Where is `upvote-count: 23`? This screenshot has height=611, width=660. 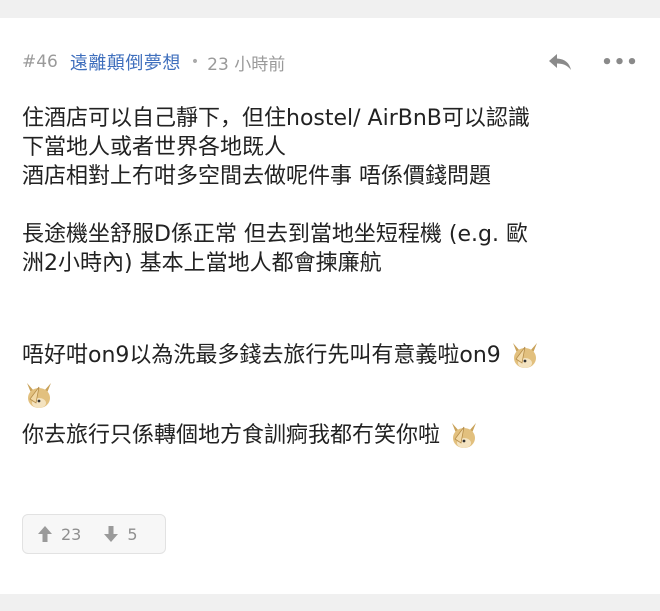
upvote-count: 23 is located at coordinates (71, 534).